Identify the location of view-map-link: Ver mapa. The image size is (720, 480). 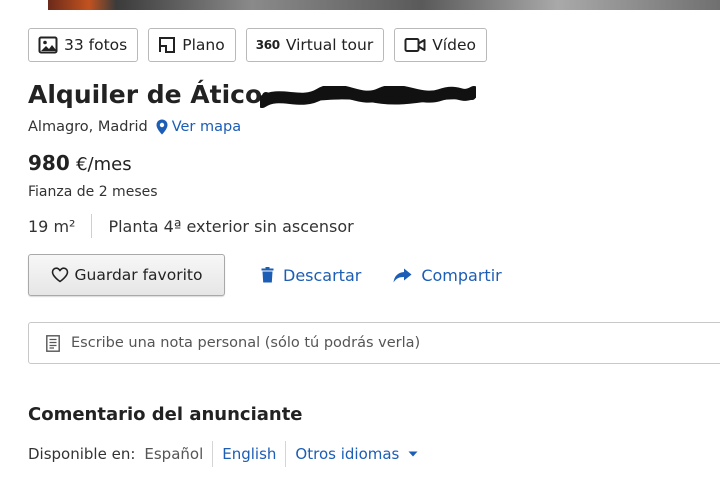
(198, 127).